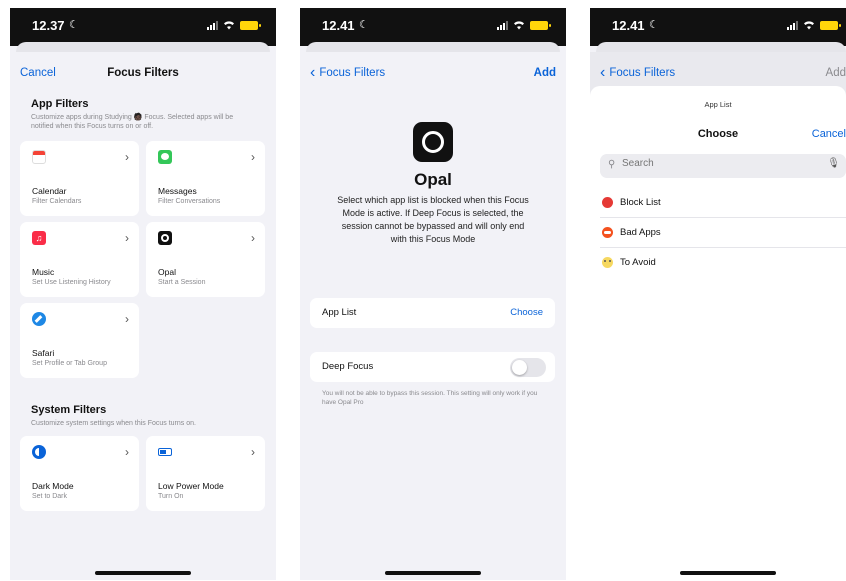  Describe the element at coordinates (205, 473) in the screenshot. I see `tile-low-power-mode: › Low Power Mode Turn On` at that location.